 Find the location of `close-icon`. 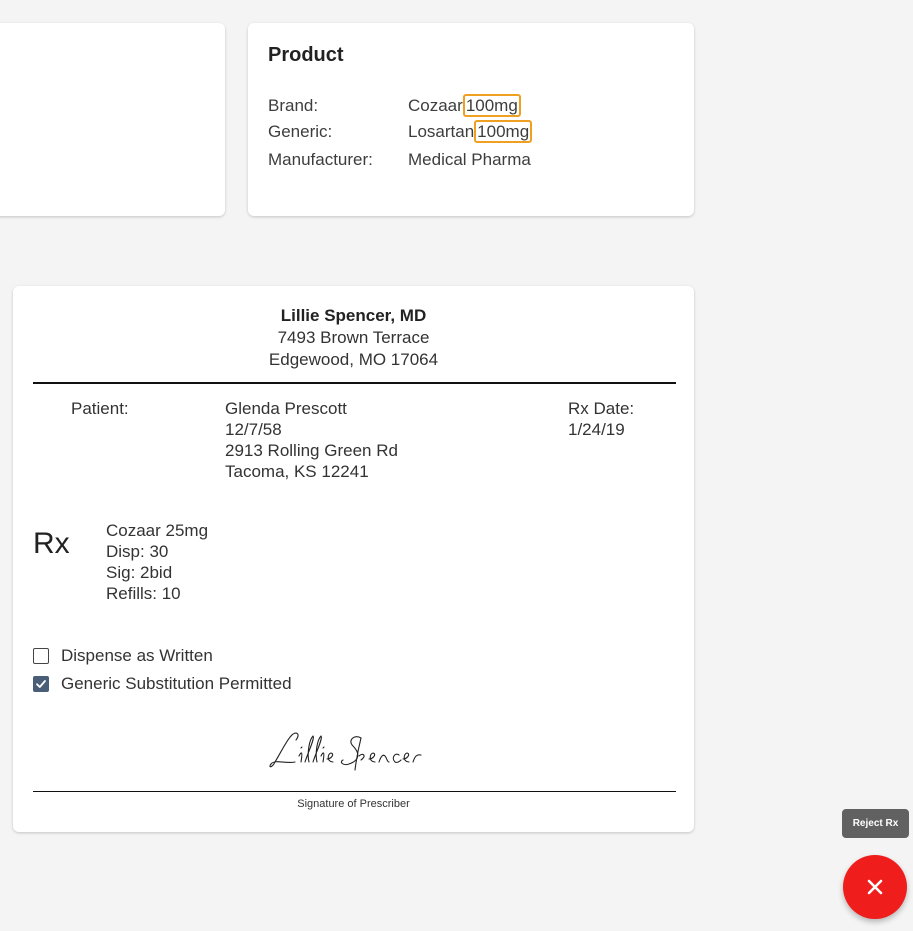

close-icon is located at coordinates (875, 887).